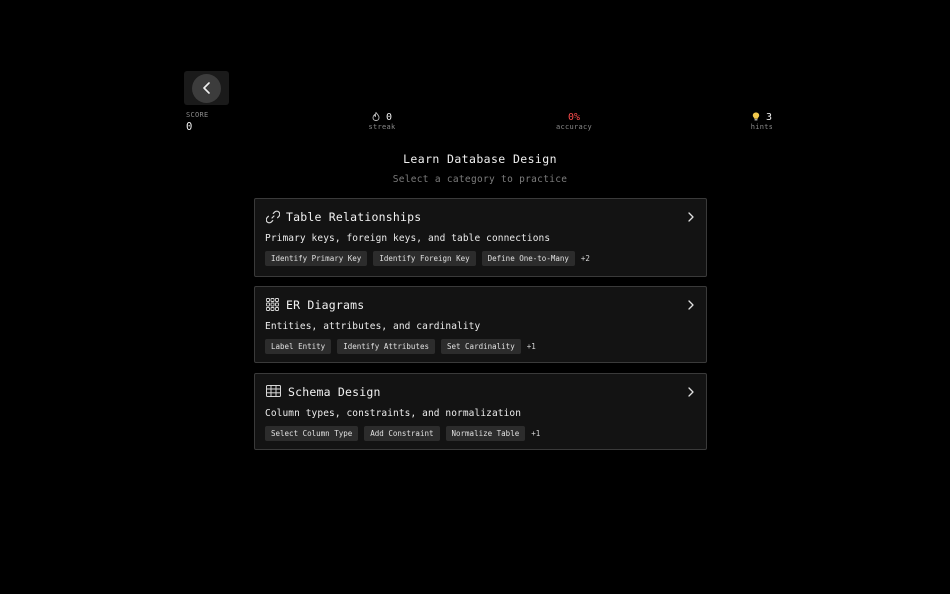 The height and width of the screenshot is (594, 950). Describe the element at coordinates (528, 258) in the screenshot. I see `tag: Define One-to-Many` at that location.